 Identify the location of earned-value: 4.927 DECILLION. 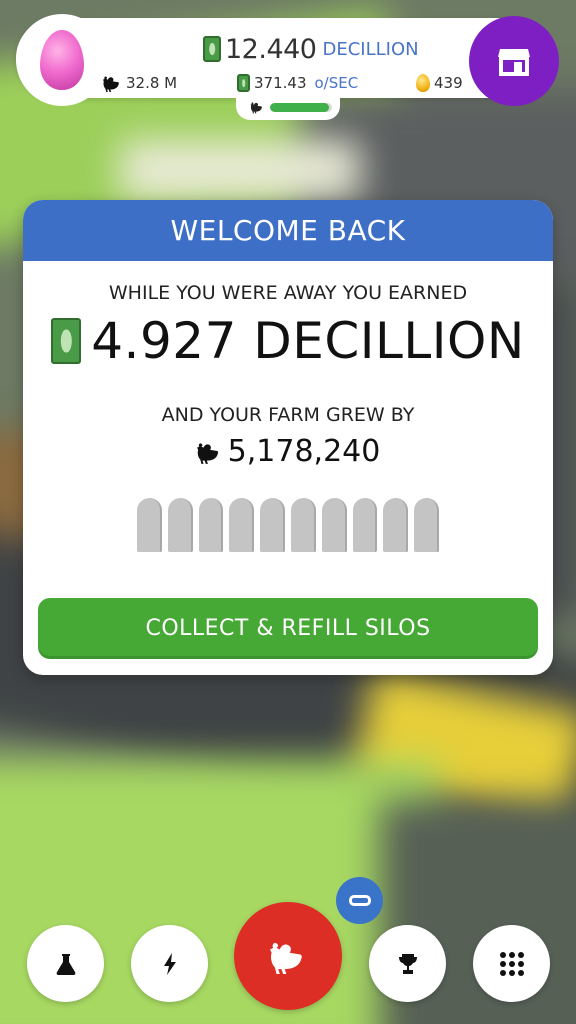
(308, 341).